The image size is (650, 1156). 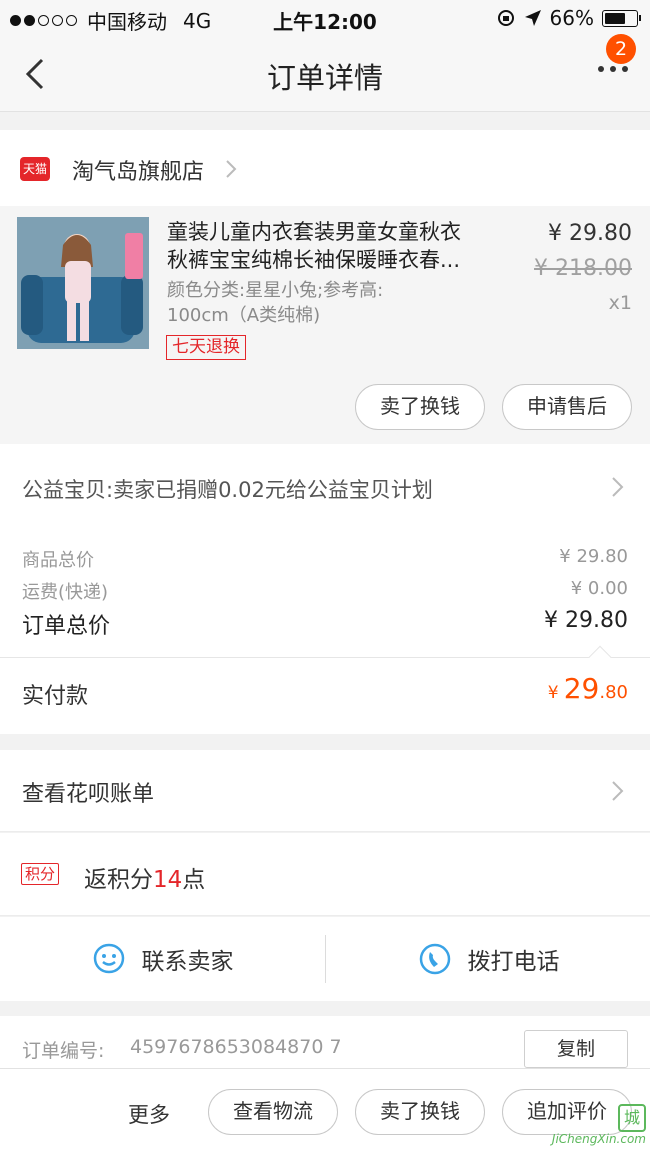 I want to click on nav-bar: 订单详情 2, so click(x=325, y=73).